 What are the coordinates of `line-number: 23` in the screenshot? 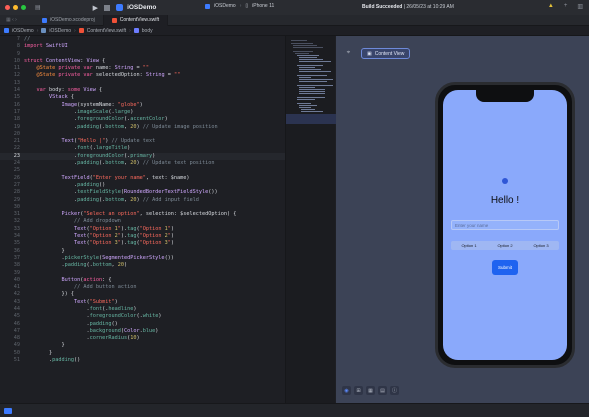 It's located at (16, 155).